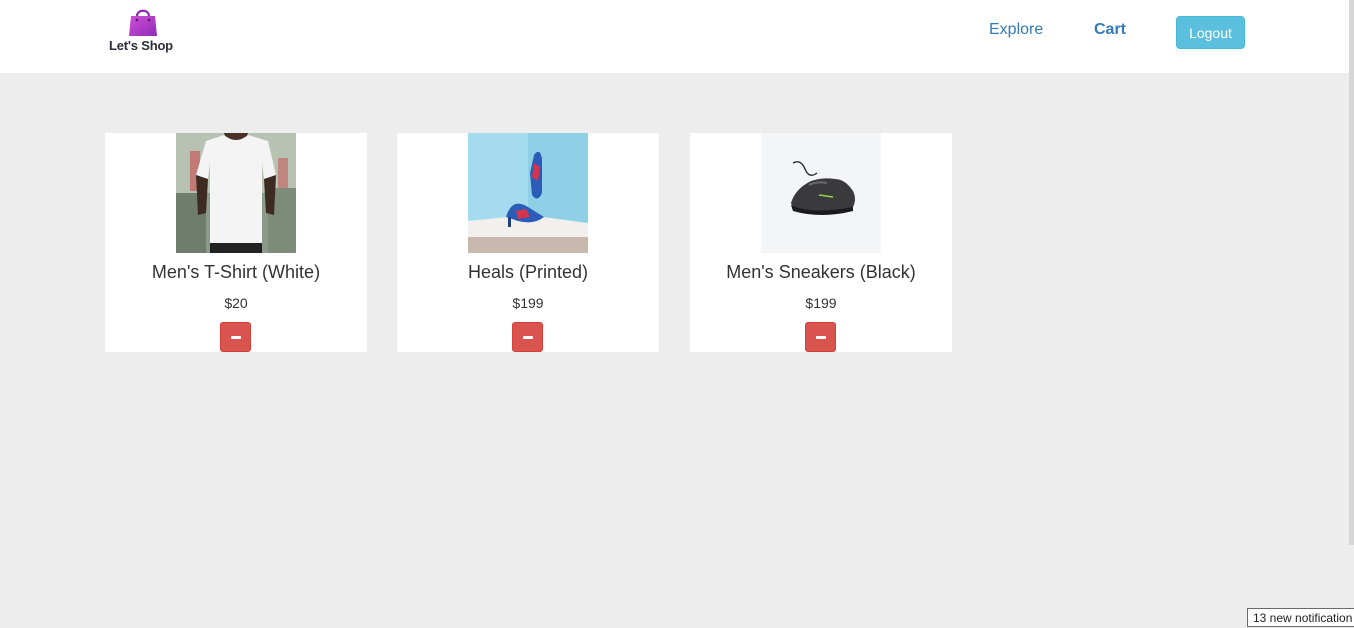  What do you see at coordinates (1351, 272) in the screenshot?
I see `page-scrollbar` at bounding box center [1351, 272].